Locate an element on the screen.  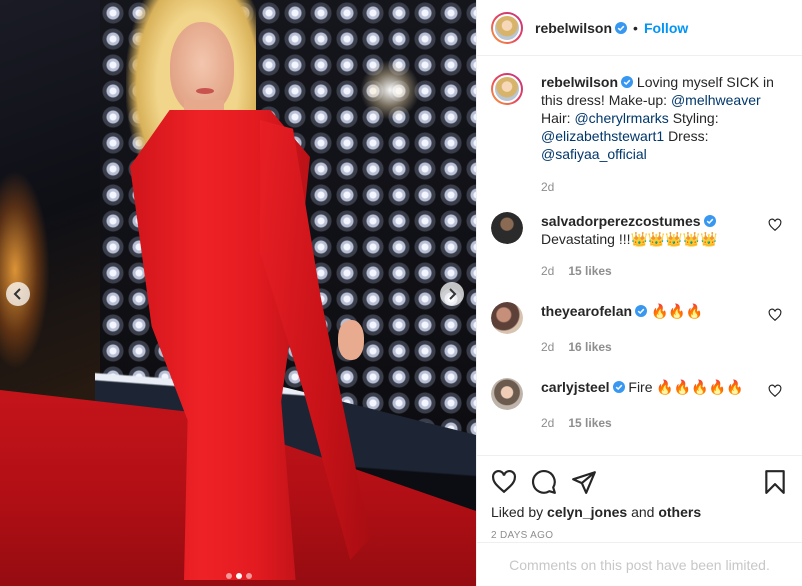
photo-lips is located at coordinates (205, 91).